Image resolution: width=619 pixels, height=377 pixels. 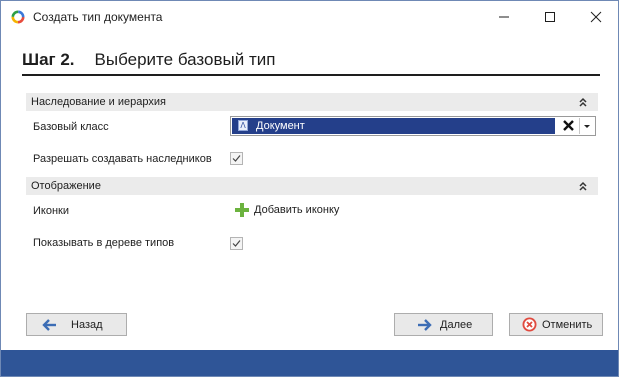 What do you see at coordinates (425, 325) in the screenshot?
I see `arrow-right-icon` at bounding box center [425, 325].